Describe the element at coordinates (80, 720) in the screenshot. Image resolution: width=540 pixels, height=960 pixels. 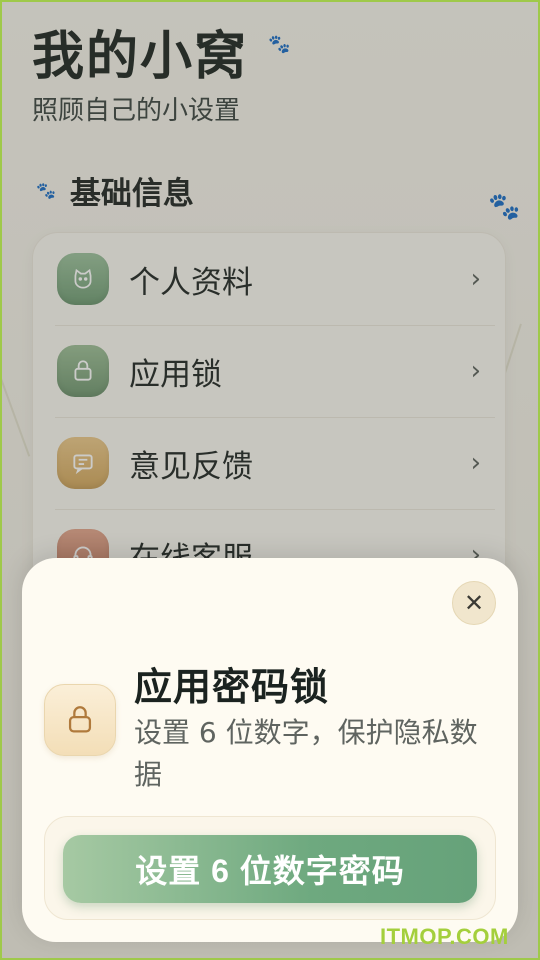
I see `lock-icon` at that location.